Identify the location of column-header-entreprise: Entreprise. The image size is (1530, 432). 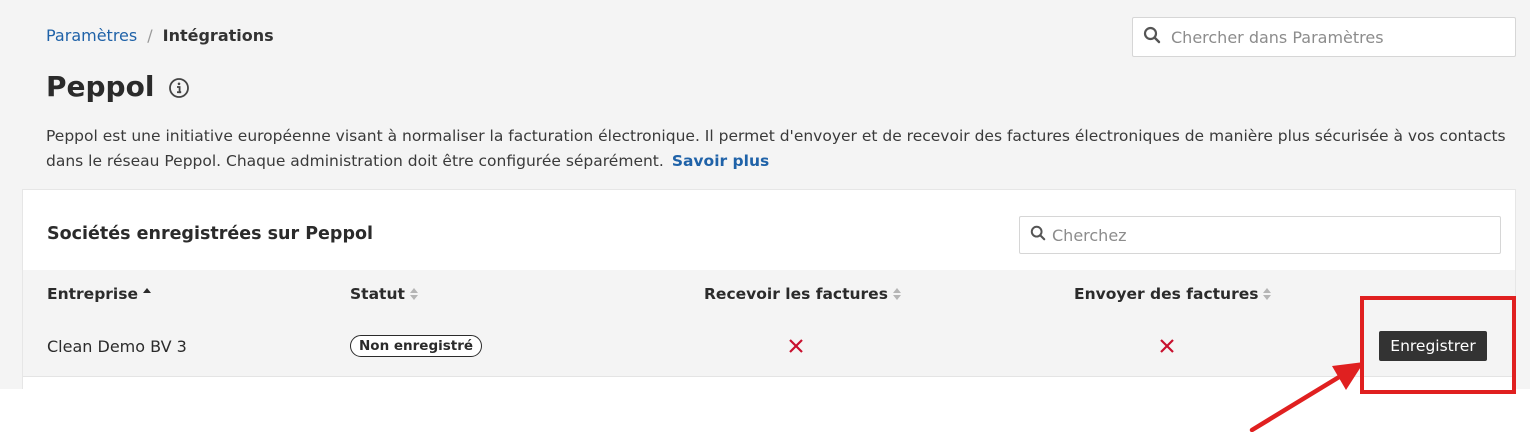
(99, 294).